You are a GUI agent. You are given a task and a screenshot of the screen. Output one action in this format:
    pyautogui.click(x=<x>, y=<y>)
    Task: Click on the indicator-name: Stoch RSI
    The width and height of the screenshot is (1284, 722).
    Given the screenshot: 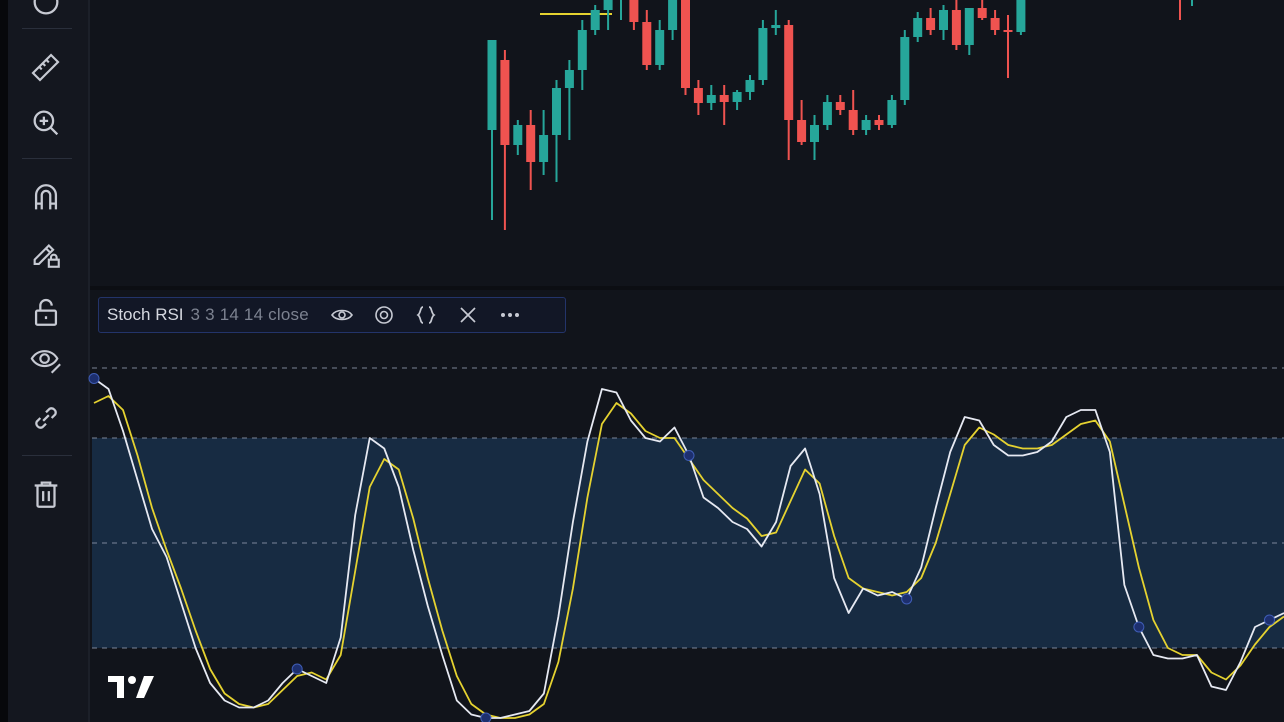 What is the action you would take?
    pyautogui.click(x=145, y=314)
    